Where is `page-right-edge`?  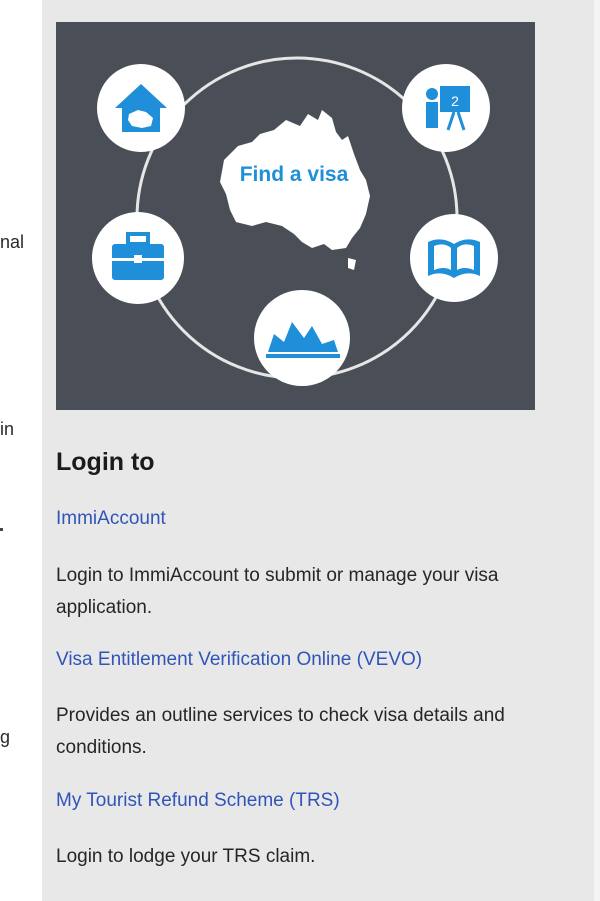
page-right-edge is located at coordinates (597, 450).